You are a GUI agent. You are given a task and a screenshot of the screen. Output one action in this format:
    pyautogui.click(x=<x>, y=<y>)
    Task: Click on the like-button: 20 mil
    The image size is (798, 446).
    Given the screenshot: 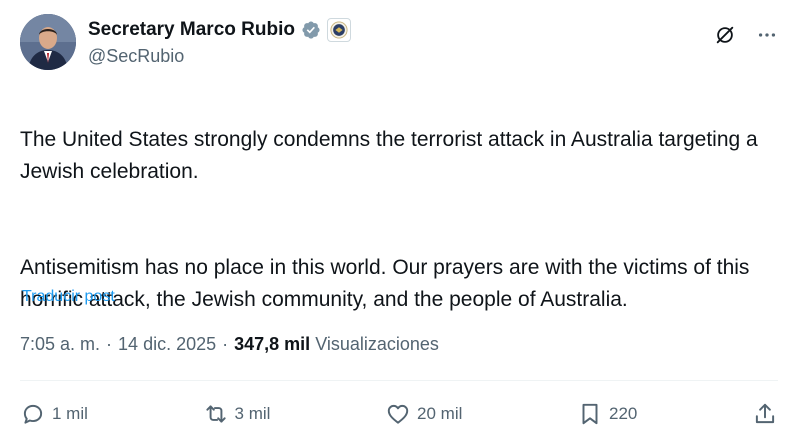 What is the action you would take?
    pyautogui.click(x=423, y=414)
    